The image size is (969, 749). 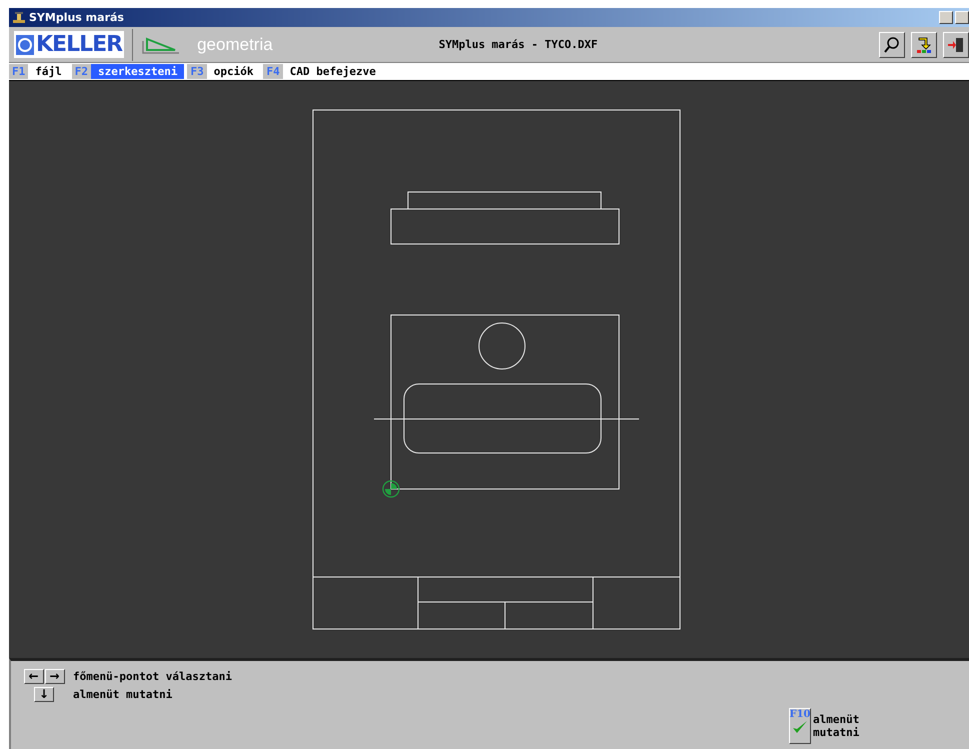 What do you see at coordinates (800, 727) in the screenshot?
I see `checkmark-icon` at bounding box center [800, 727].